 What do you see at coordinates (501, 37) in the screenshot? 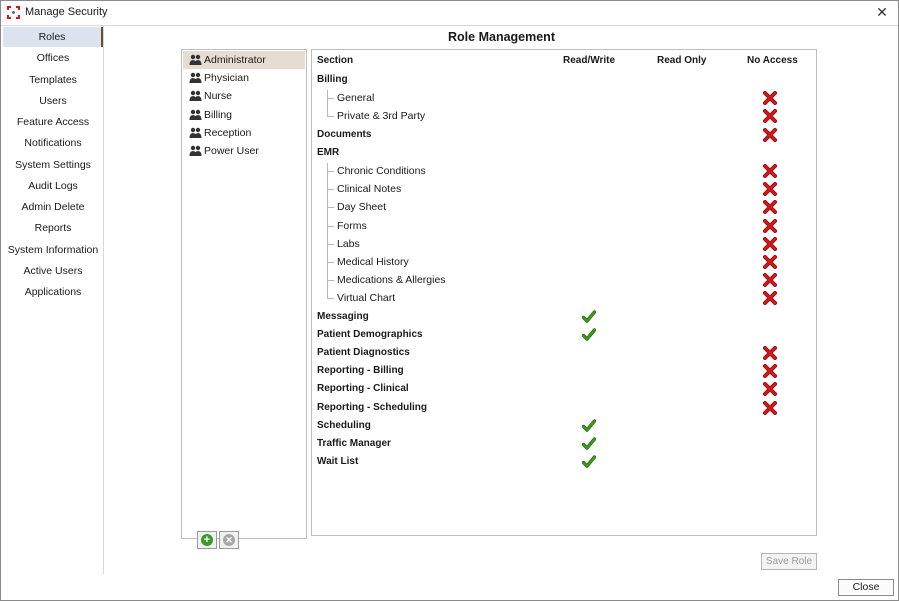
I see `page-title: Role Management` at bounding box center [501, 37].